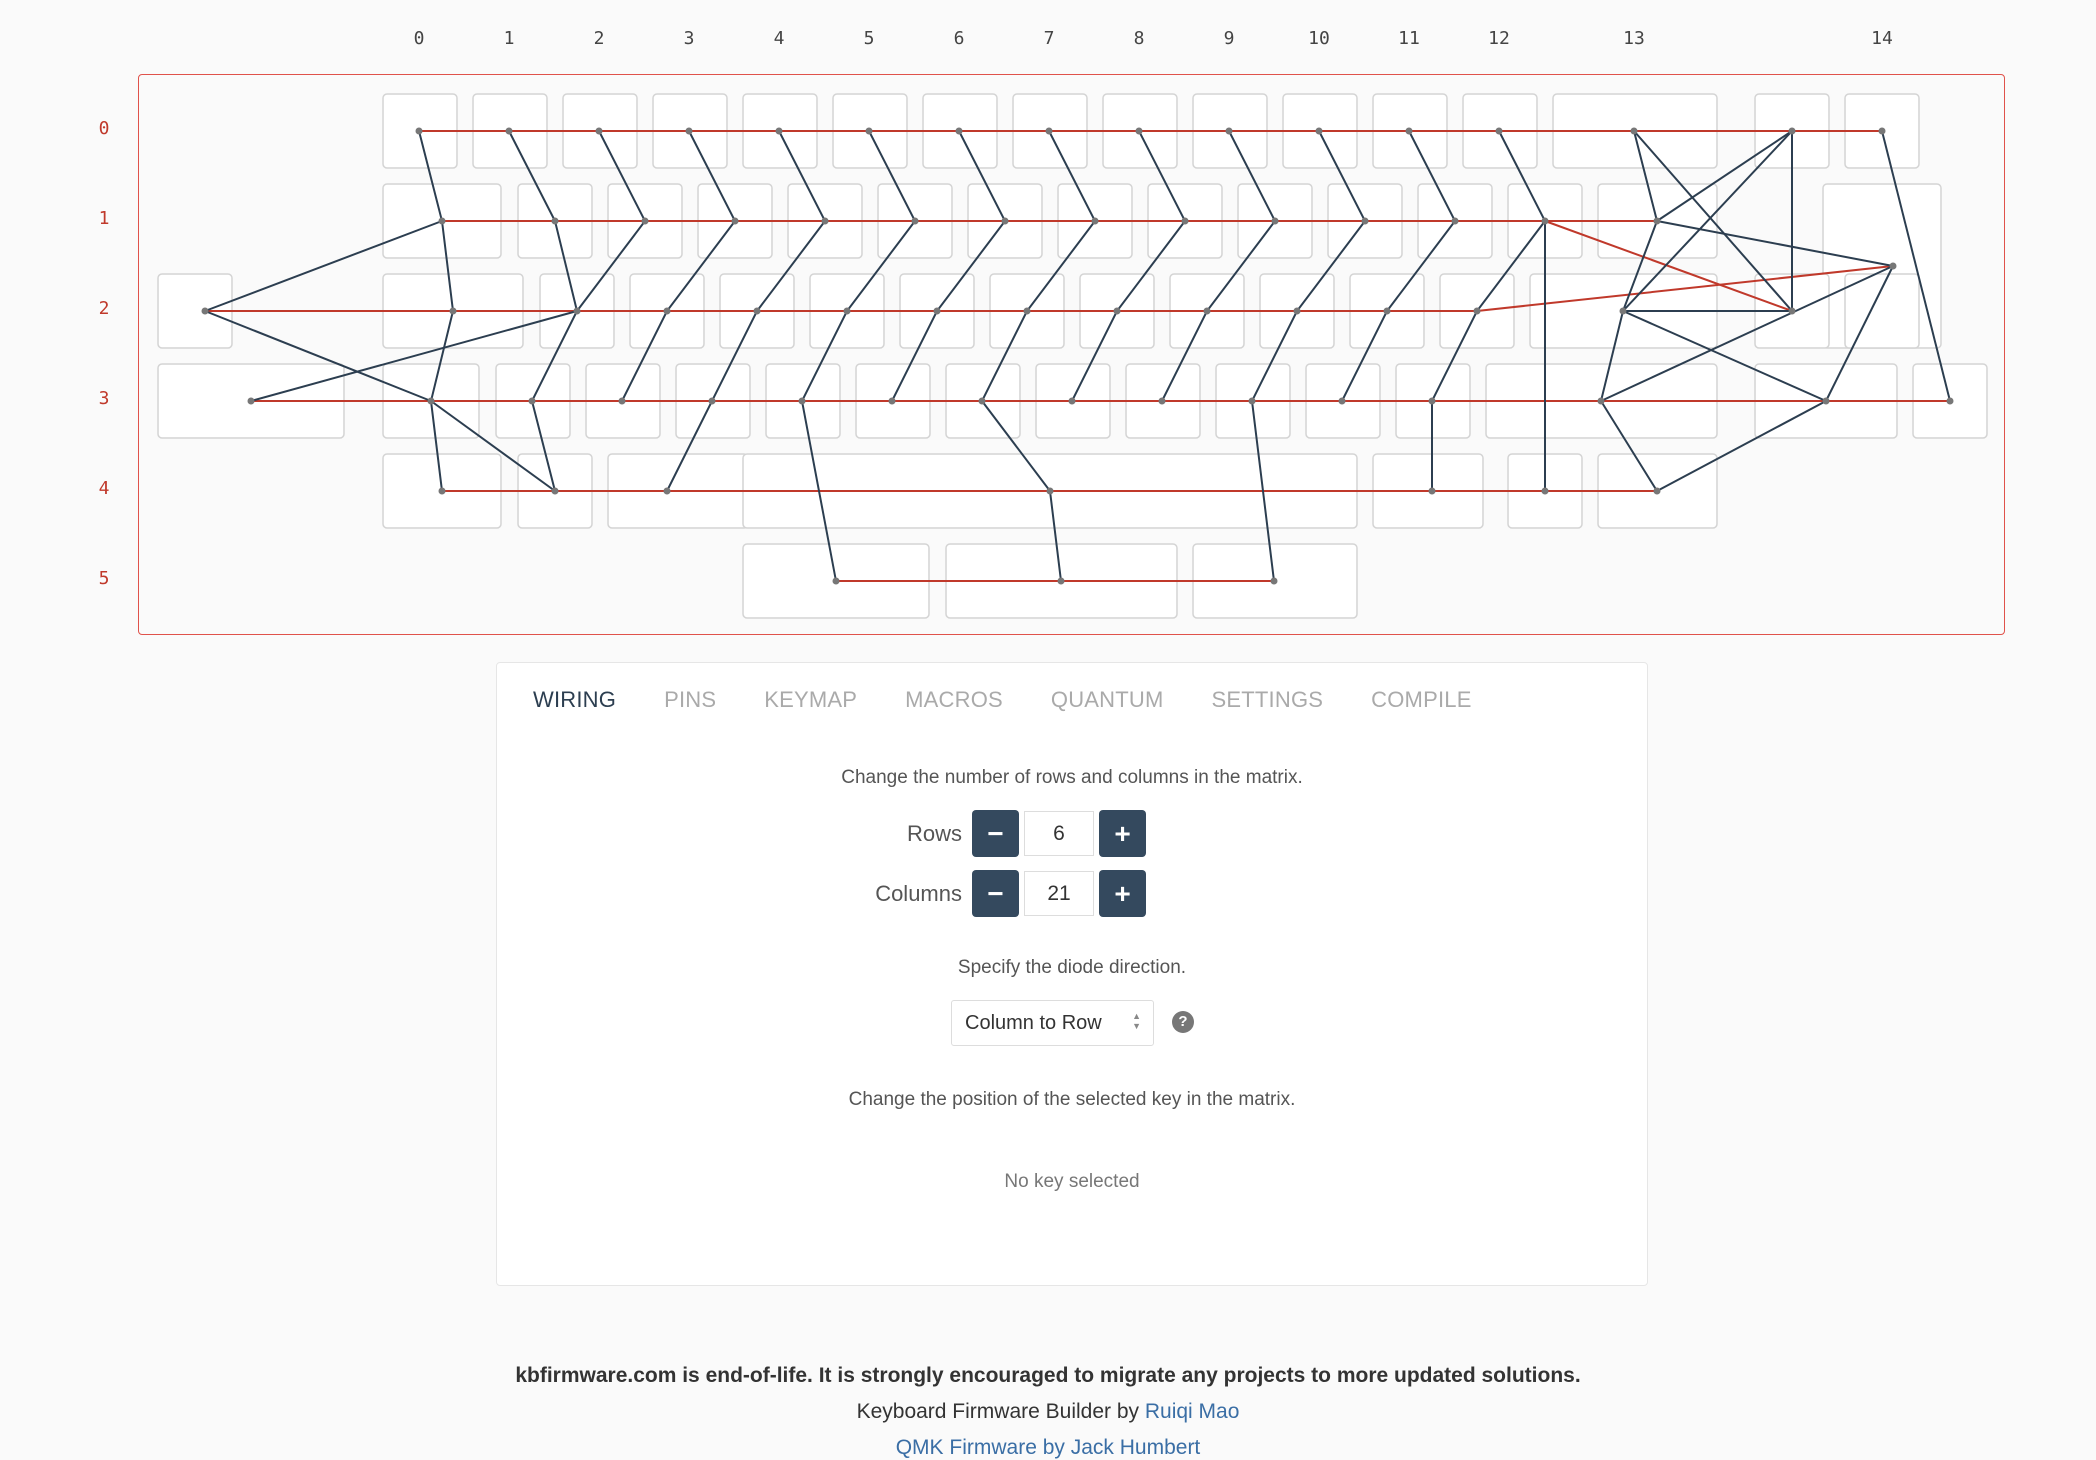 The height and width of the screenshot is (1460, 2096). What do you see at coordinates (1033, 1022) in the screenshot?
I see `diode-direction-value: Column to Row` at bounding box center [1033, 1022].